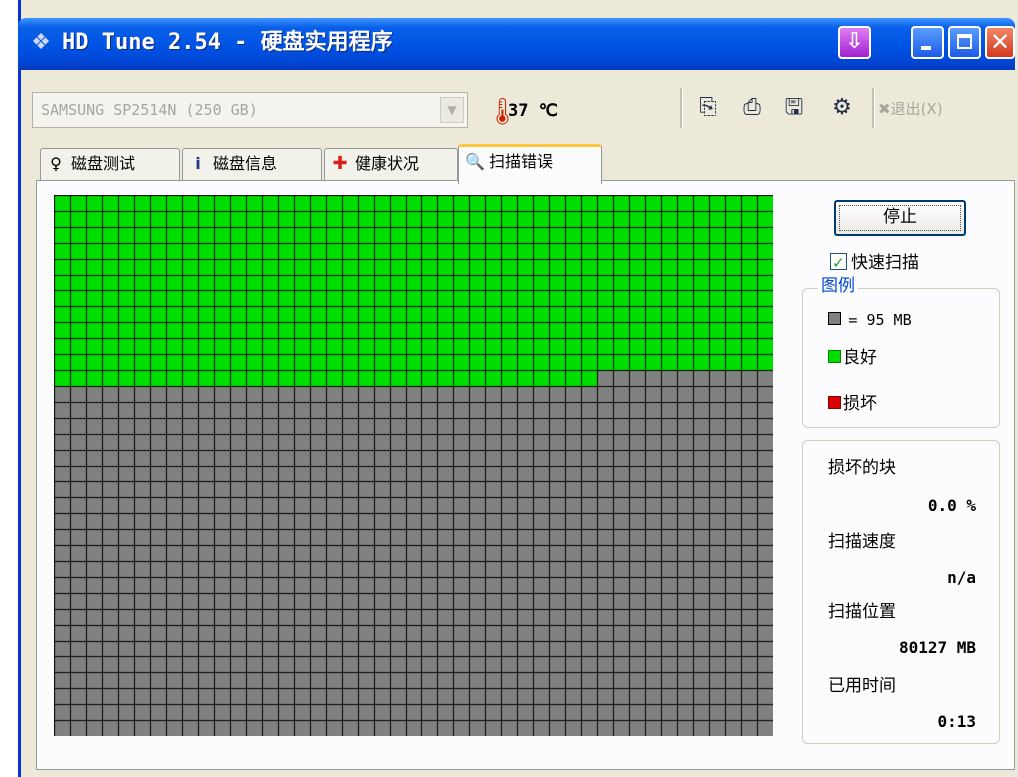 The width and height of the screenshot is (1018, 777). Describe the element at coordinates (862, 612) in the screenshot. I see `scan-position-label: 扫描位置` at that location.